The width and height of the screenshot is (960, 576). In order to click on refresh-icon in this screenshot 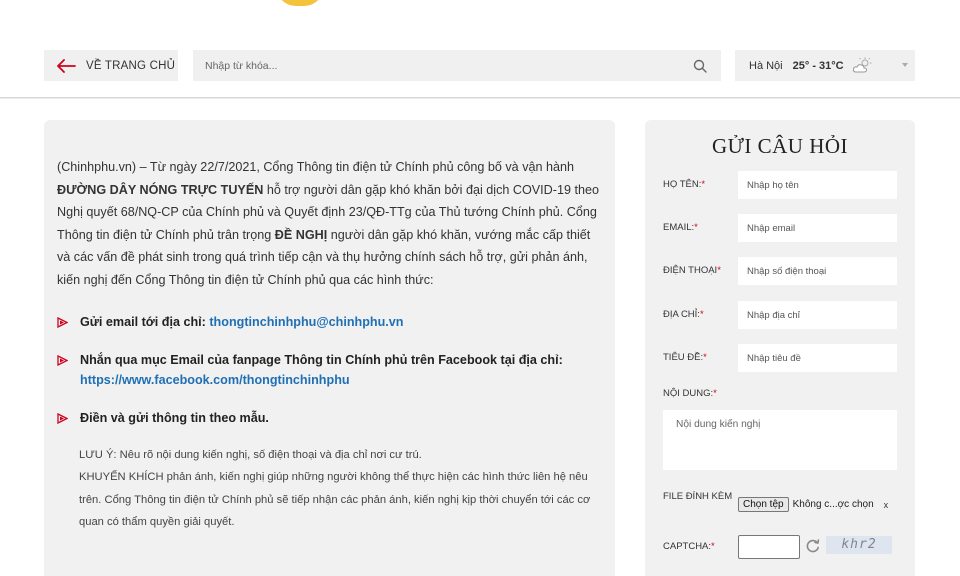, I will do `click(813, 546)`.